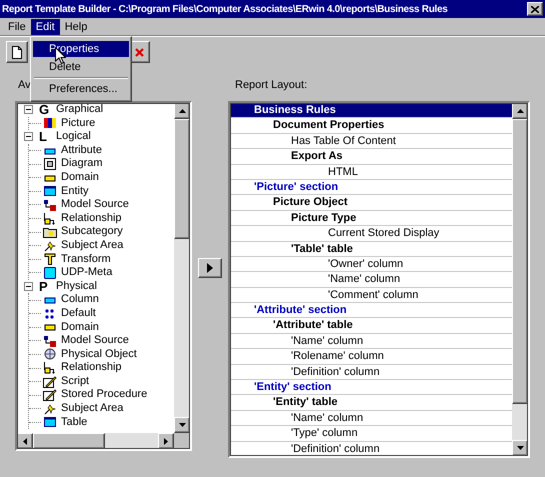 This screenshot has height=477, width=545. Describe the element at coordinates (76, 26) in the screenshot. I see `menu-item: Help` at that location.